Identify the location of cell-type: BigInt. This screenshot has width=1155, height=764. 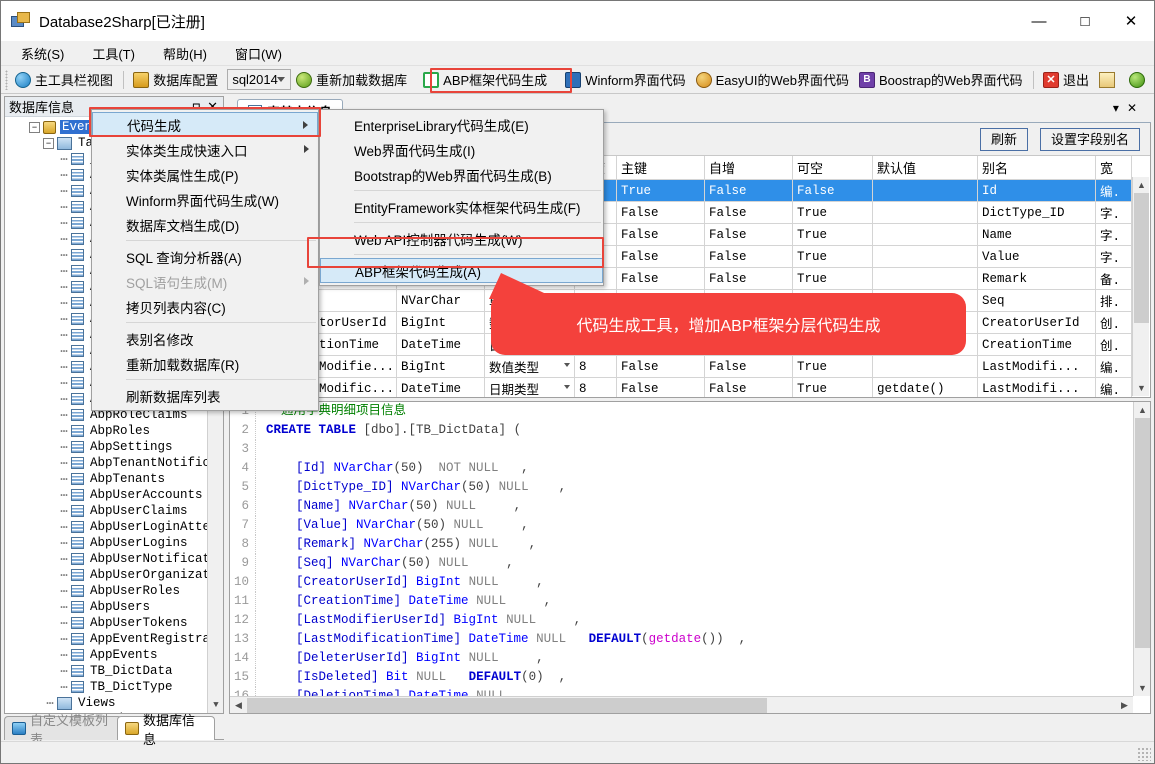
(440, 322).